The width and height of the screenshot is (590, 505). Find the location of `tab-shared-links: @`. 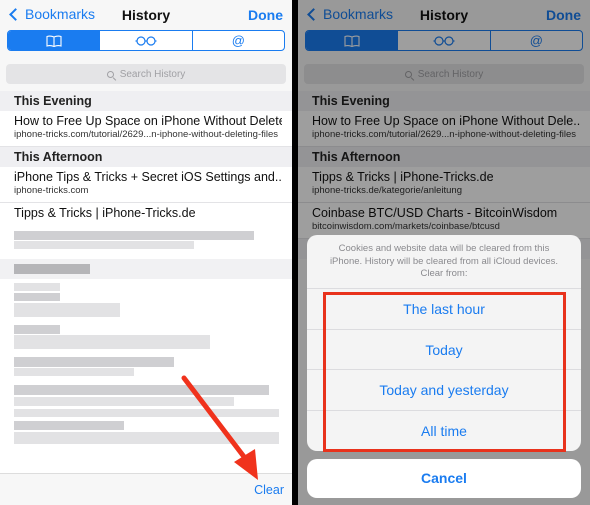

tab-shared-links: @ is located at coordinates (237, 40).